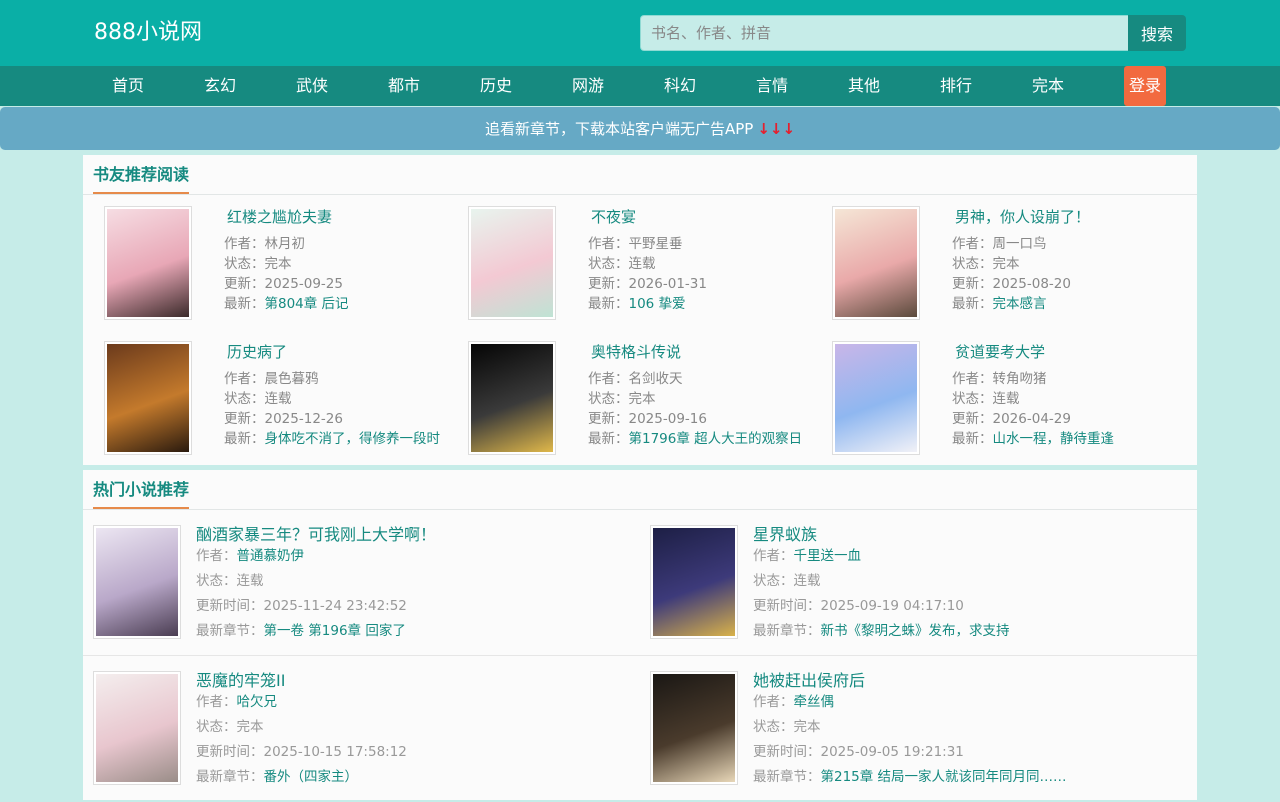  I want to click on book-updated: 2025-08-20, so click(1031, 284).